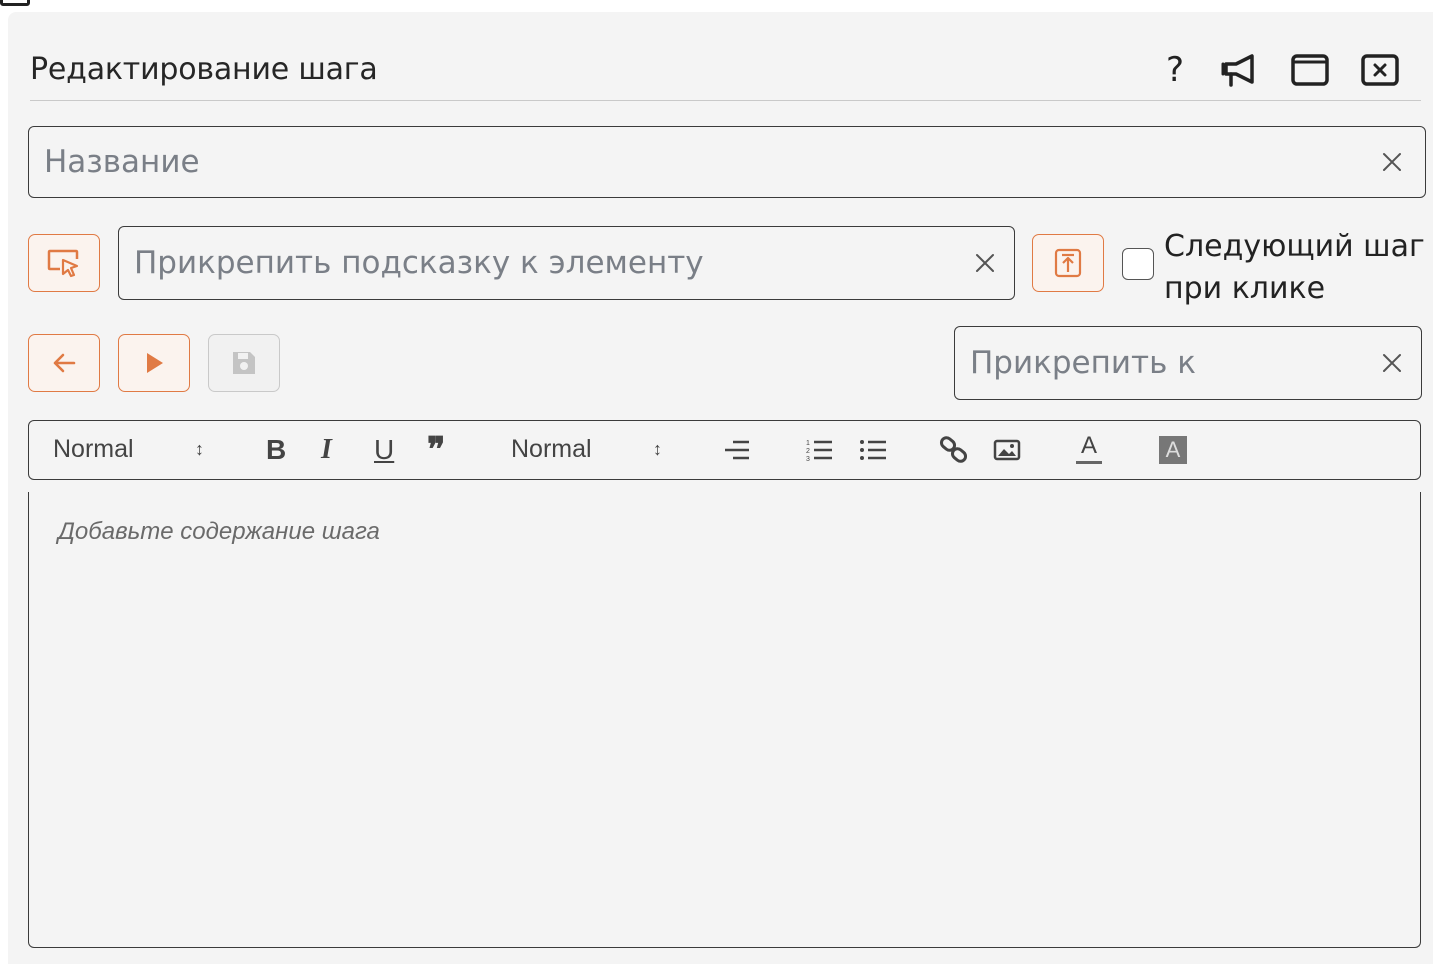 Image resolution: width=1433 pixels, height=964 pixels. Describe the element at coordinates (808, 451) in the screenshot. I see `svg-text: 2` at that location.